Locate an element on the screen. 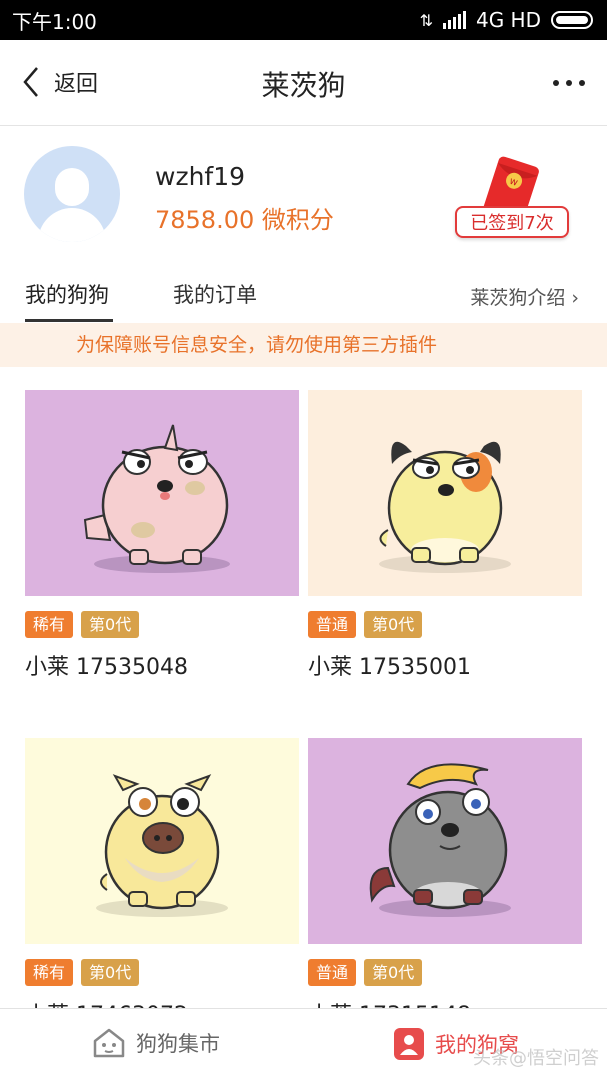 Image resolution: width=607 pixels, height=1080 pixels. tab-my-dogs: 我的狗狗 is located at coordinates (67, 294).